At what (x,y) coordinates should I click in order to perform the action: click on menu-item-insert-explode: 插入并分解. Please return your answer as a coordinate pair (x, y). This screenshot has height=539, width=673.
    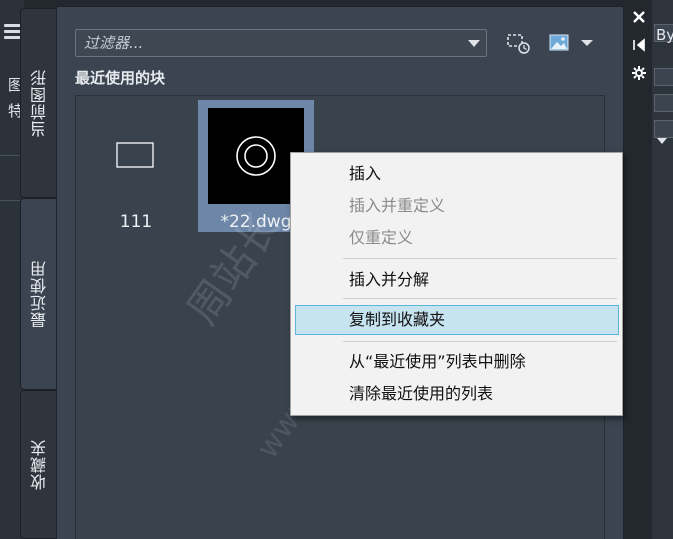
    Looking at the image, I should click on (457, 280).